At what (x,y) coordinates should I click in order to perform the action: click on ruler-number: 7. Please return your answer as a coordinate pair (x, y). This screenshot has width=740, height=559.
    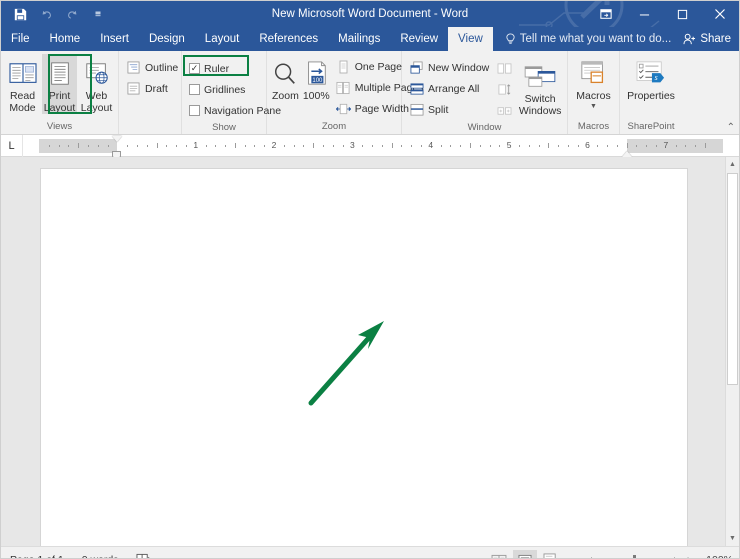
    Looking at the image, I should click on (666, 144).